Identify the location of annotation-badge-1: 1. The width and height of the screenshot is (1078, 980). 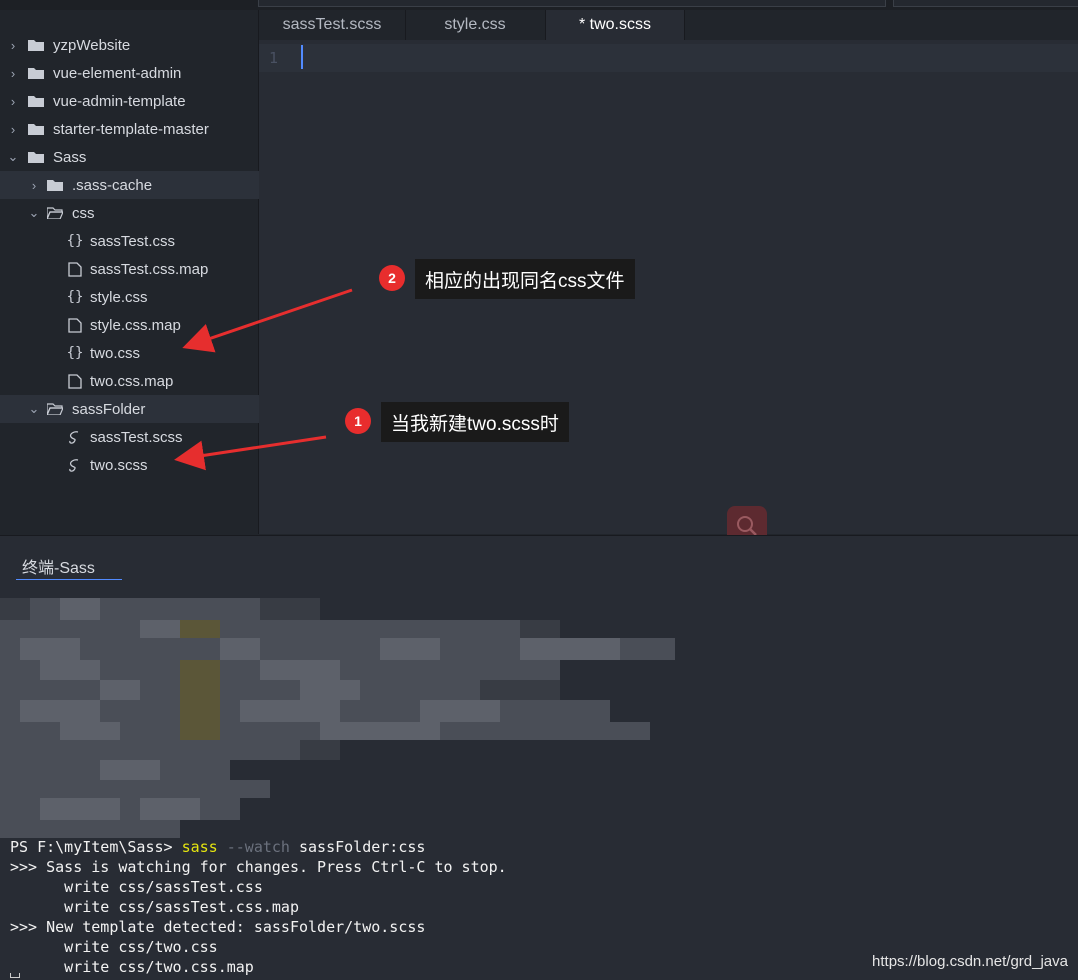
(358, 421).